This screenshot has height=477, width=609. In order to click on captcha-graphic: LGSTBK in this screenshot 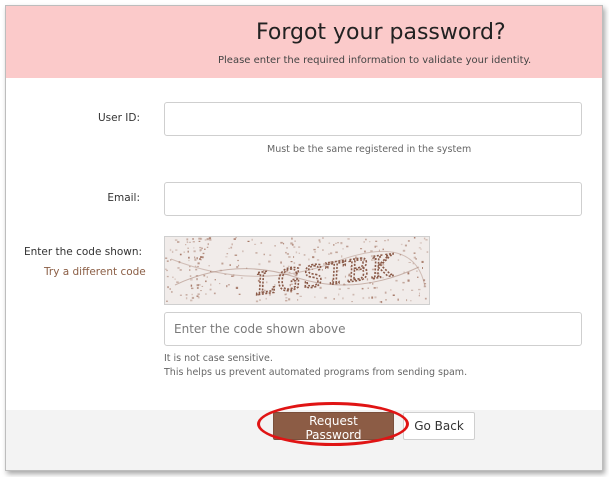, I will do `click(297, 270)`.